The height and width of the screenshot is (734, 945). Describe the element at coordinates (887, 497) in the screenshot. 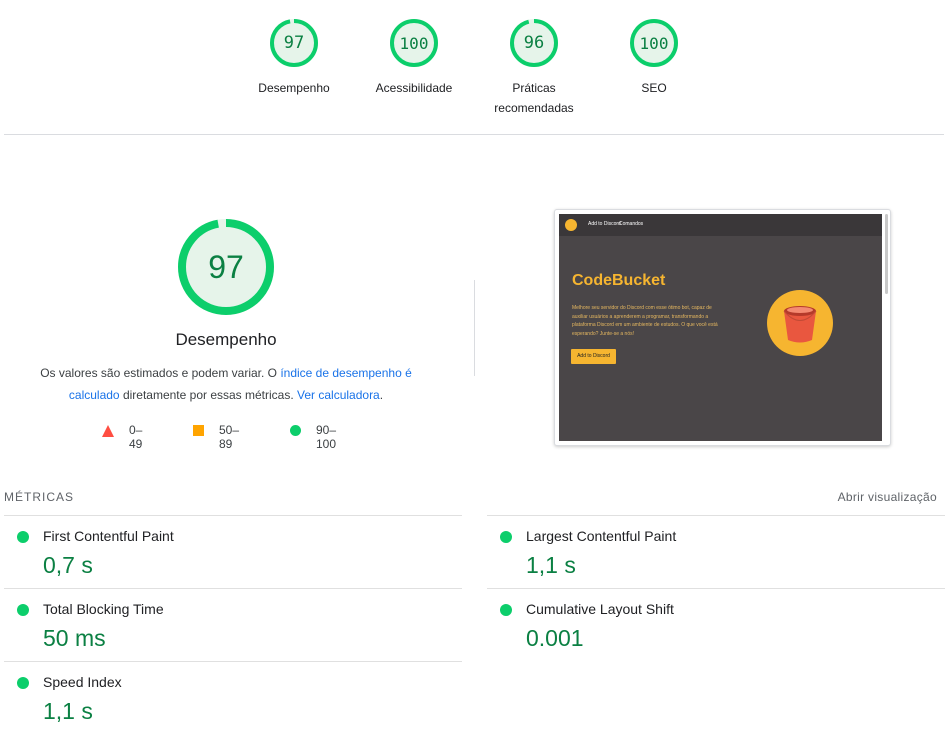

I see `open-view-toggle: Abrir visualização` at that location.